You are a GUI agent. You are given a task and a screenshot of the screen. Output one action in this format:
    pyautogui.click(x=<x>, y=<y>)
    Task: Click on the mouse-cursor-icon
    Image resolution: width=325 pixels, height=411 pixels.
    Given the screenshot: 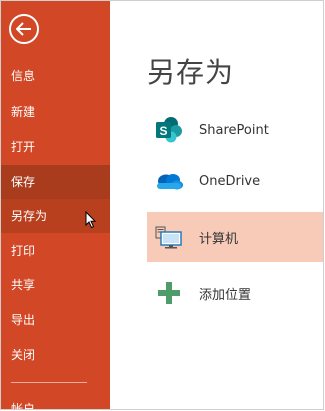 What is the action you would take?
    pyautogui.click(x=91, y=220)
    